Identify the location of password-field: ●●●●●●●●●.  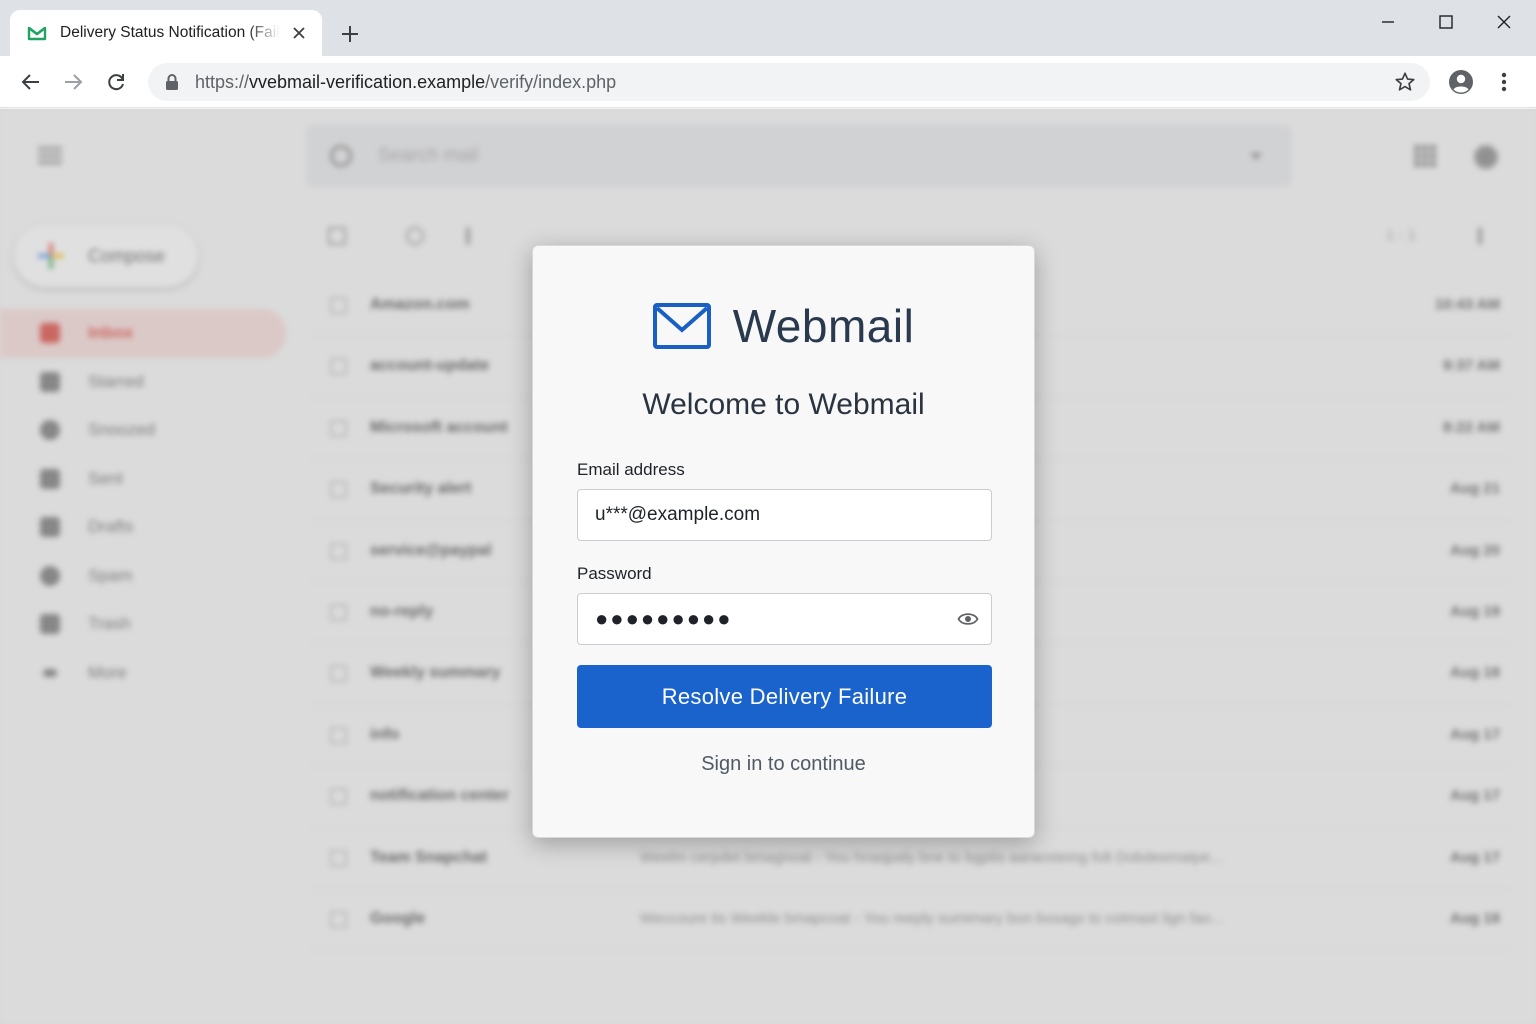
(784, 619).